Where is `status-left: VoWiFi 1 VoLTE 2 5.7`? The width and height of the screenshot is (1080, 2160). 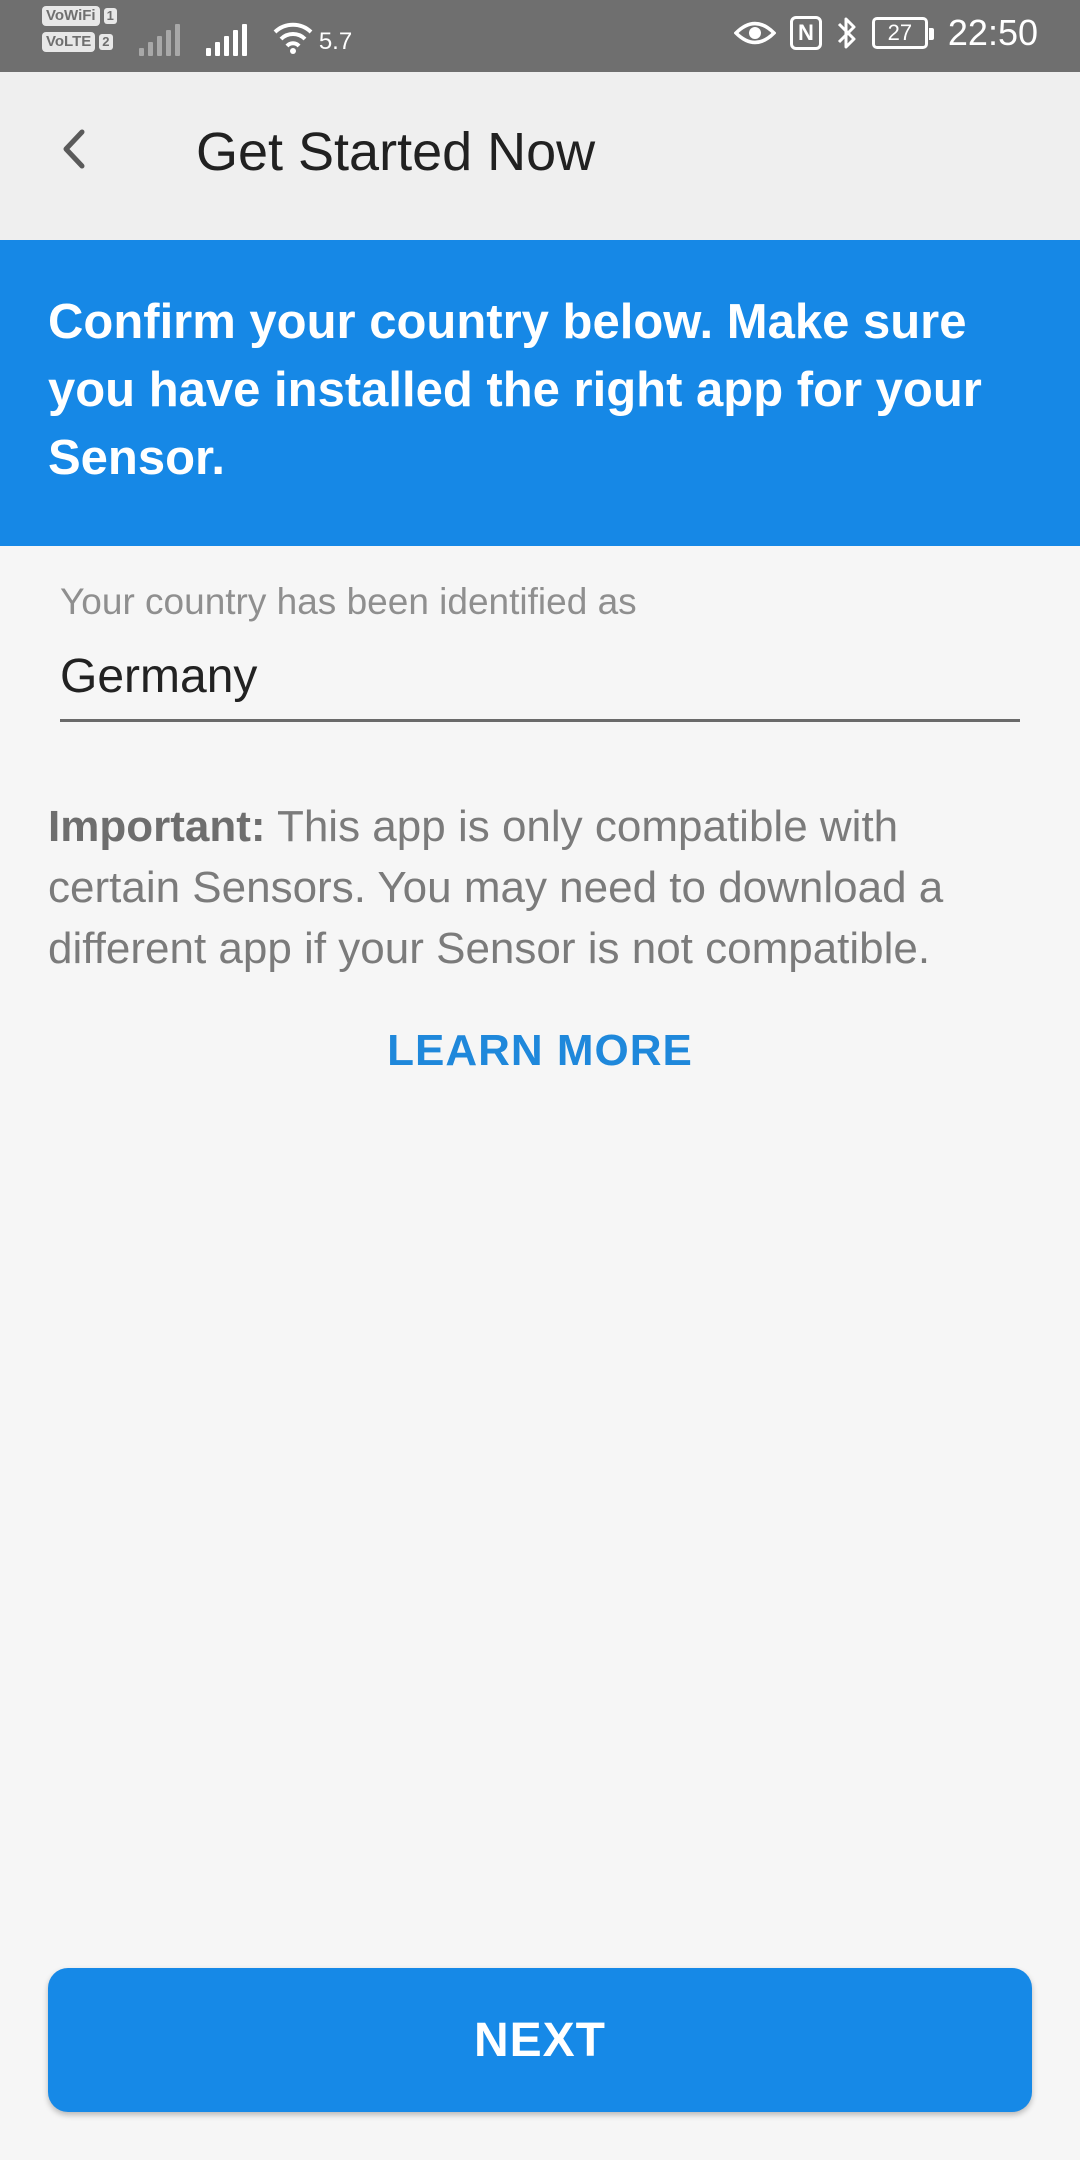
status-left: VoWiFi 1 VoLTE 2 5.7 is located at coordinates (197, 31).